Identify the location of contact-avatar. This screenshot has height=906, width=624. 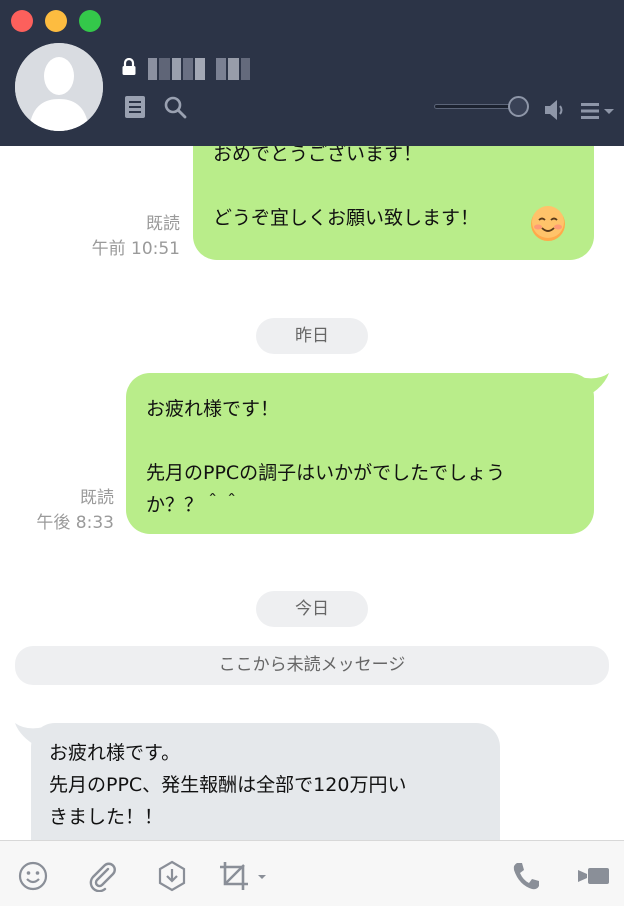
(59, 87).